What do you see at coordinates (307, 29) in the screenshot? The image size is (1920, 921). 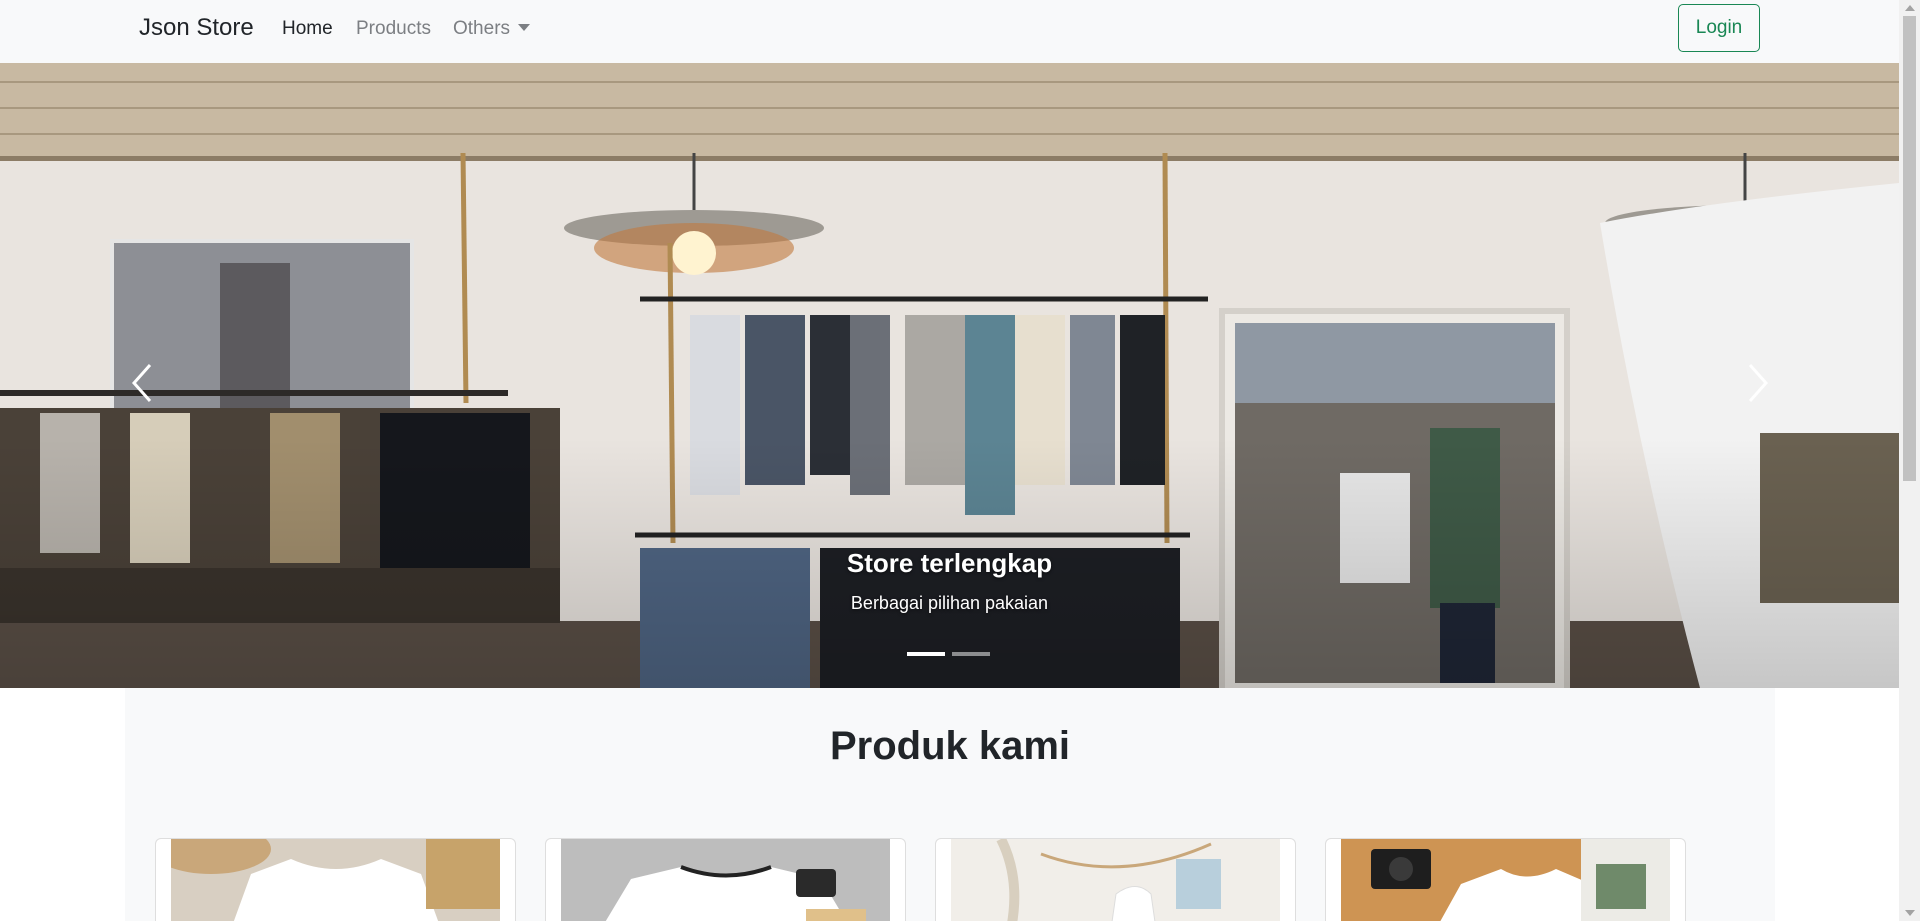 I see `nav-link-home: Home` at bounding box center [307, 29].